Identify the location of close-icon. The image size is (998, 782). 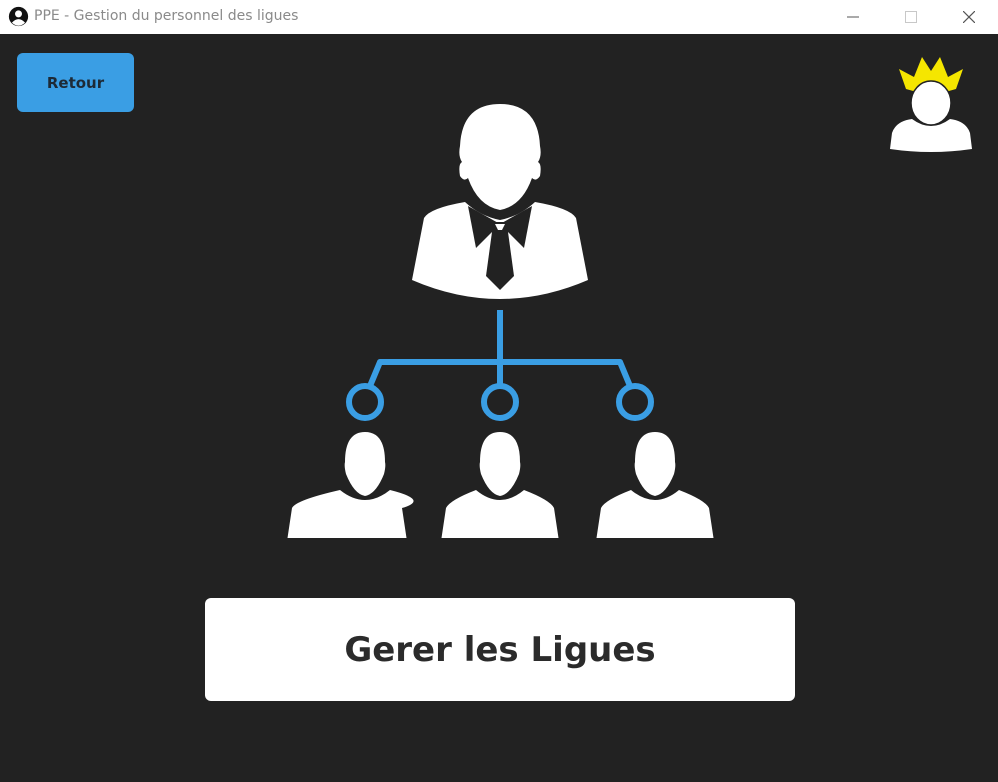
(969, 17).